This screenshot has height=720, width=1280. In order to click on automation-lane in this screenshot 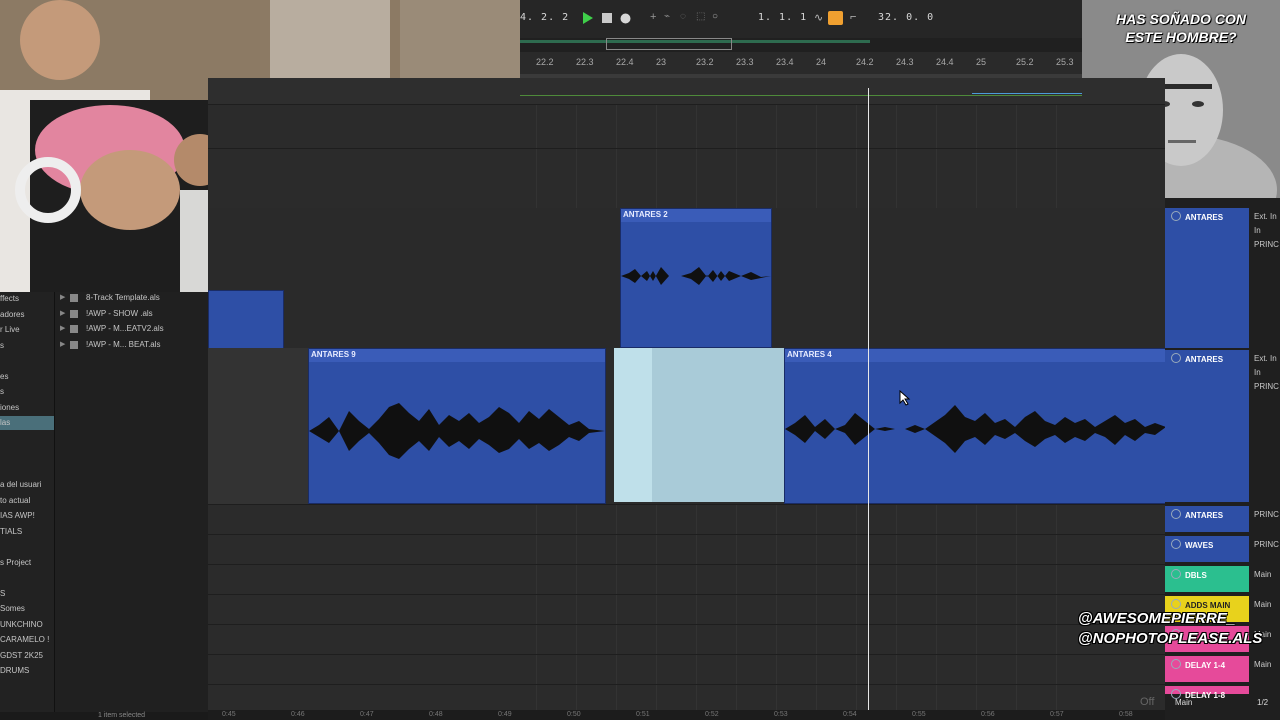, I will do `click(686, 91)`.